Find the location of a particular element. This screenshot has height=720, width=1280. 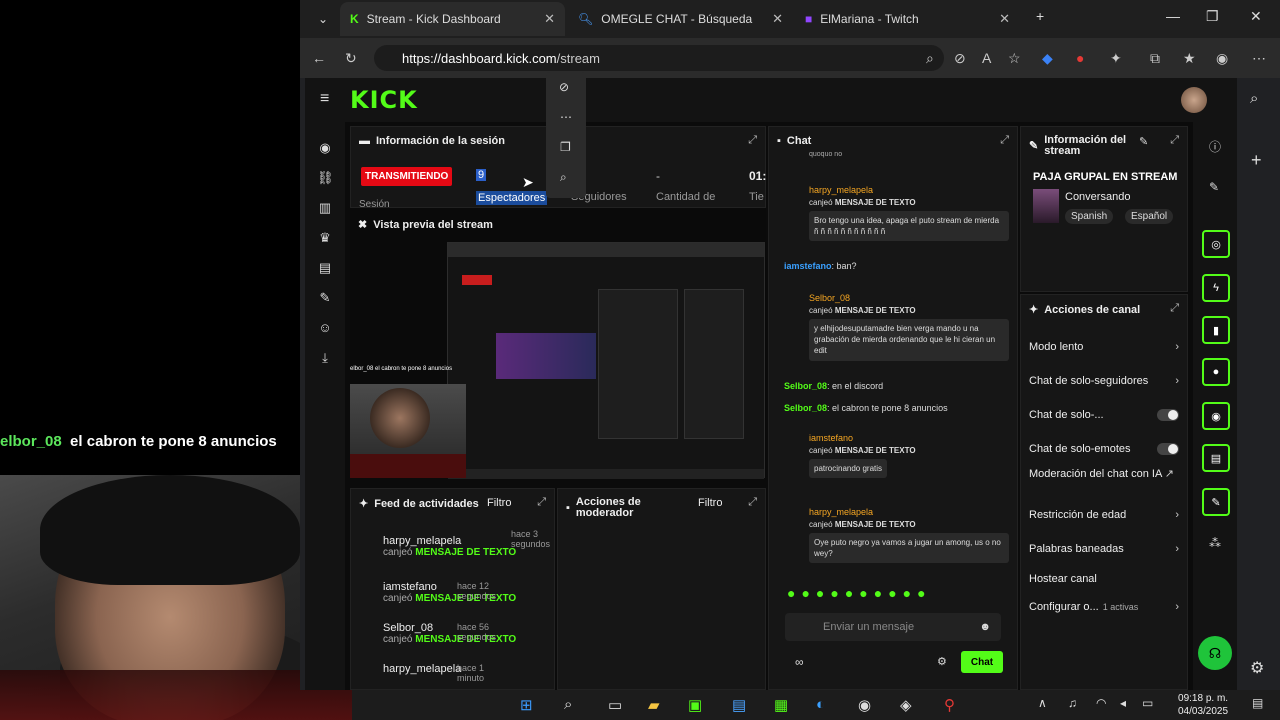

analytics-nav-icon: ▥ is located at coordinates (325, 208).